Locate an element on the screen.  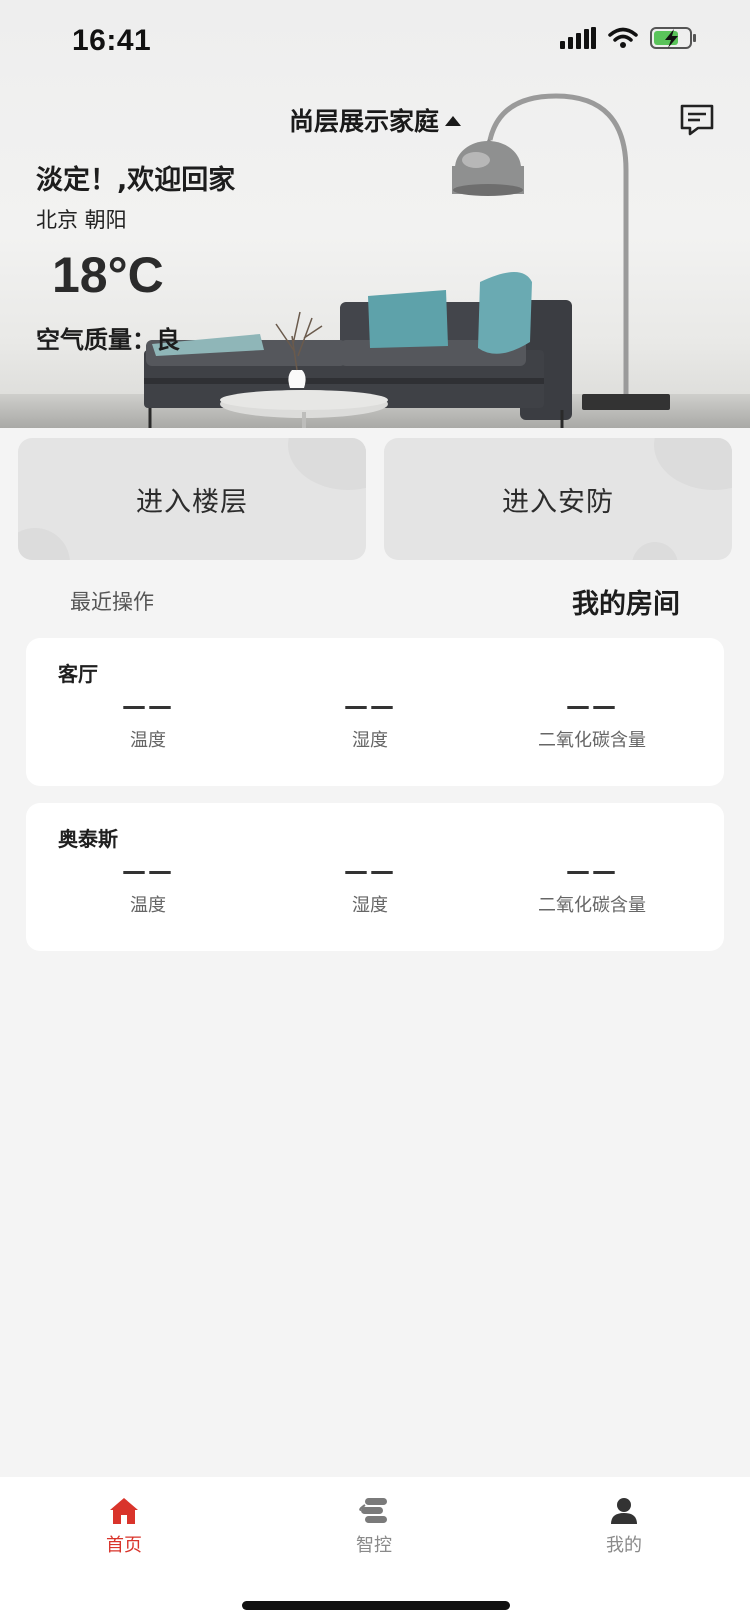
home-indicator is located at coordinates (376, 1605).